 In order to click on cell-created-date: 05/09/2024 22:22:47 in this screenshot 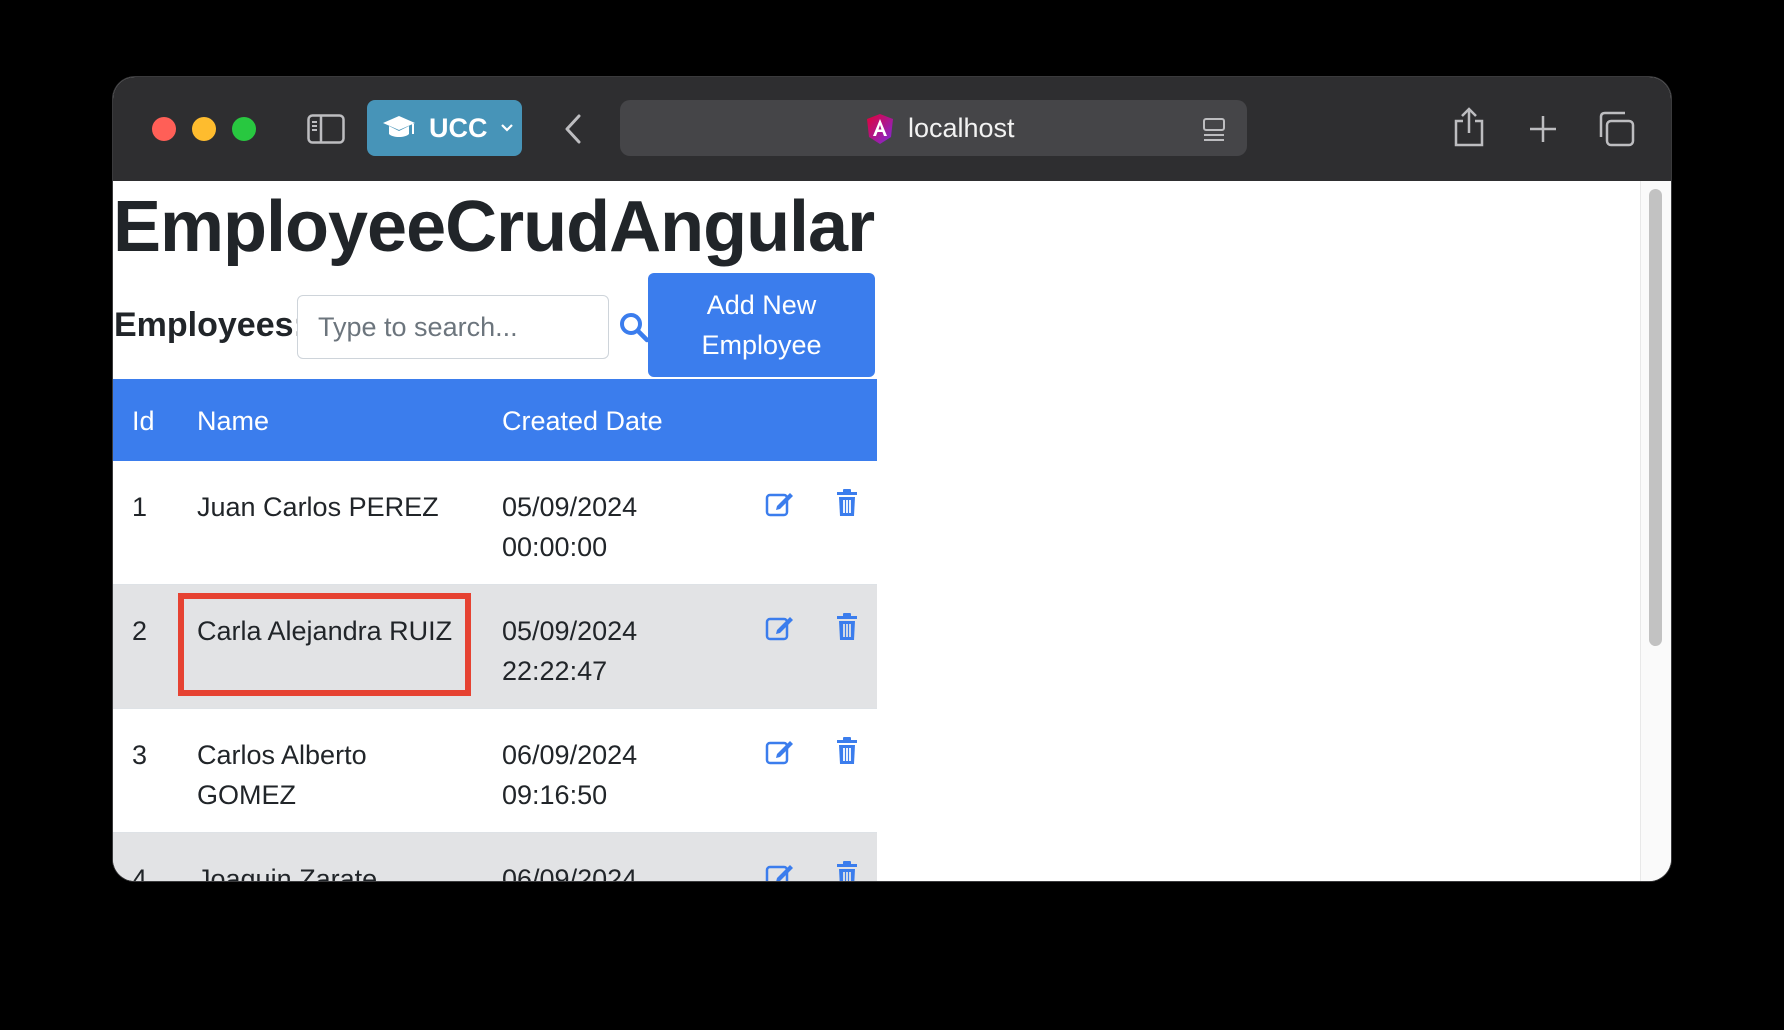, I will do `click(570, 651)`.